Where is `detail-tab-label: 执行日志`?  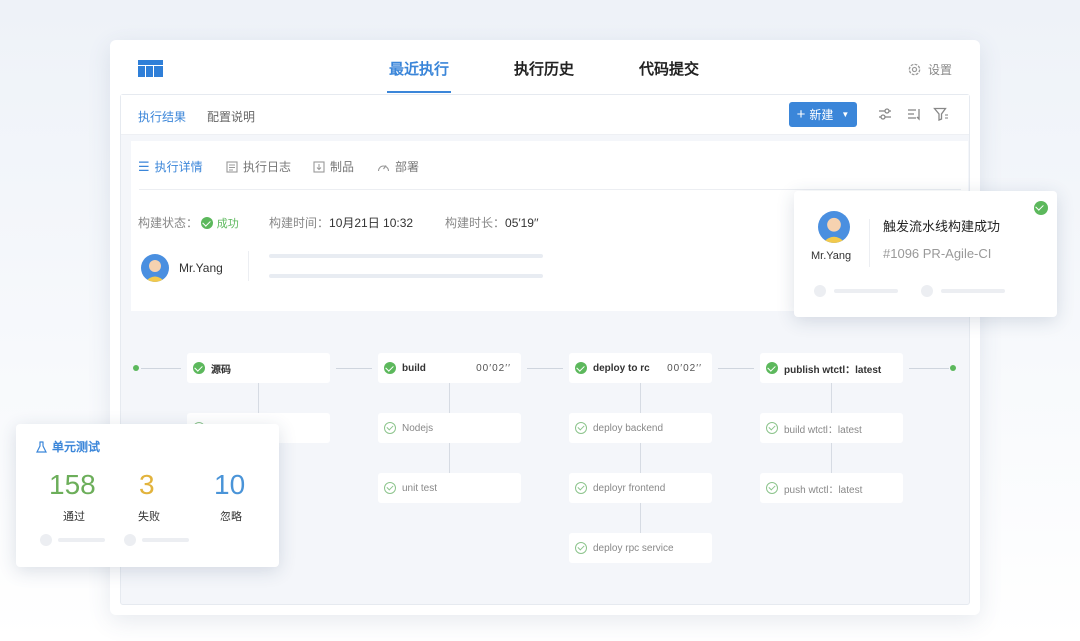
detail-tab-label: 执行日志 is located at coordinates (267, 167).